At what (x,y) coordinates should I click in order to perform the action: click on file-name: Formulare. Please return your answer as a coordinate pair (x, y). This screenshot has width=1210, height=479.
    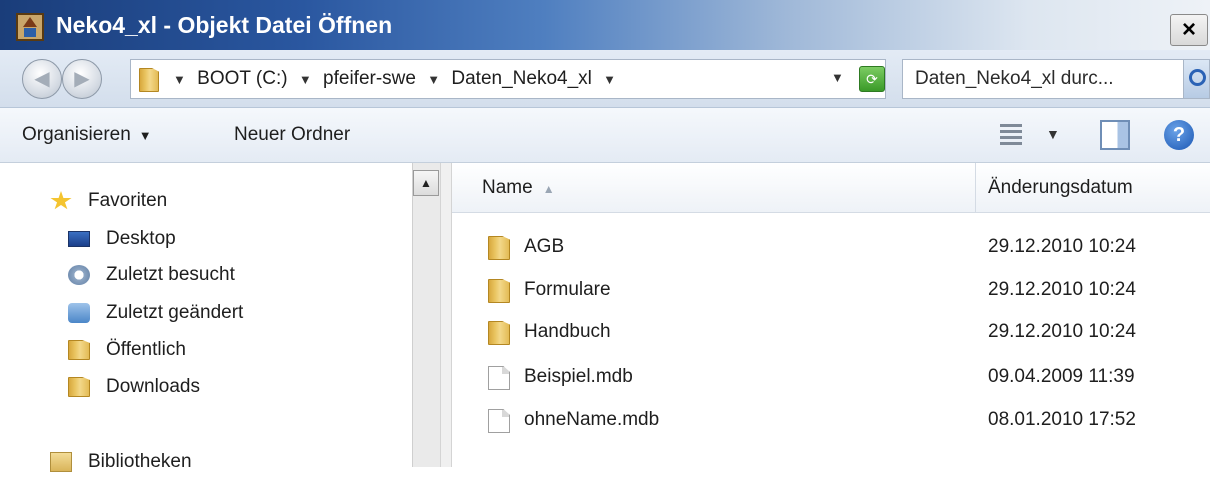
    Looking at the image, I should click on (567, 289).